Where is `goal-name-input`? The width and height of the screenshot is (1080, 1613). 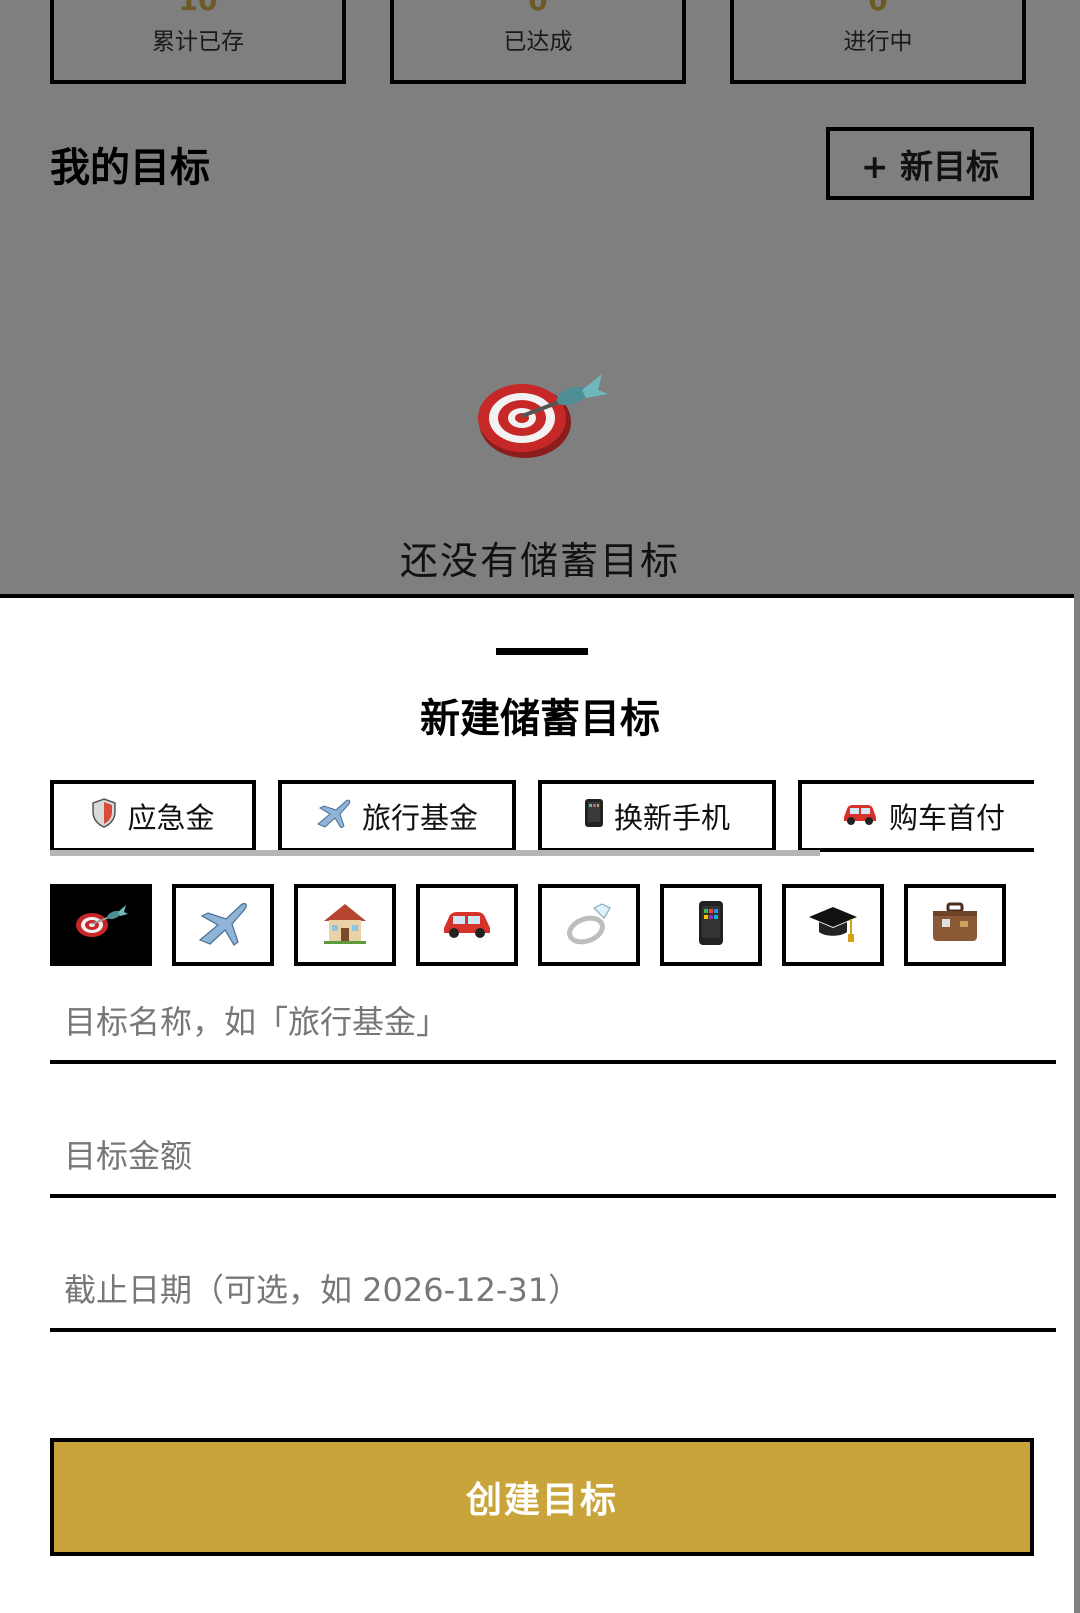
goal-name-input is located at coordinates (544, 1022).